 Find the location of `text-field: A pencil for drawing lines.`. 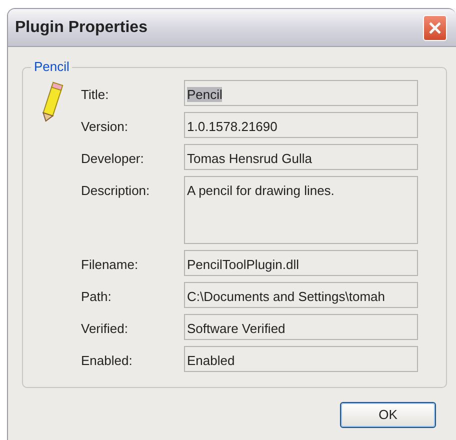

text-field: A pencil for drawing lines. is located at coordinates (301, 210).